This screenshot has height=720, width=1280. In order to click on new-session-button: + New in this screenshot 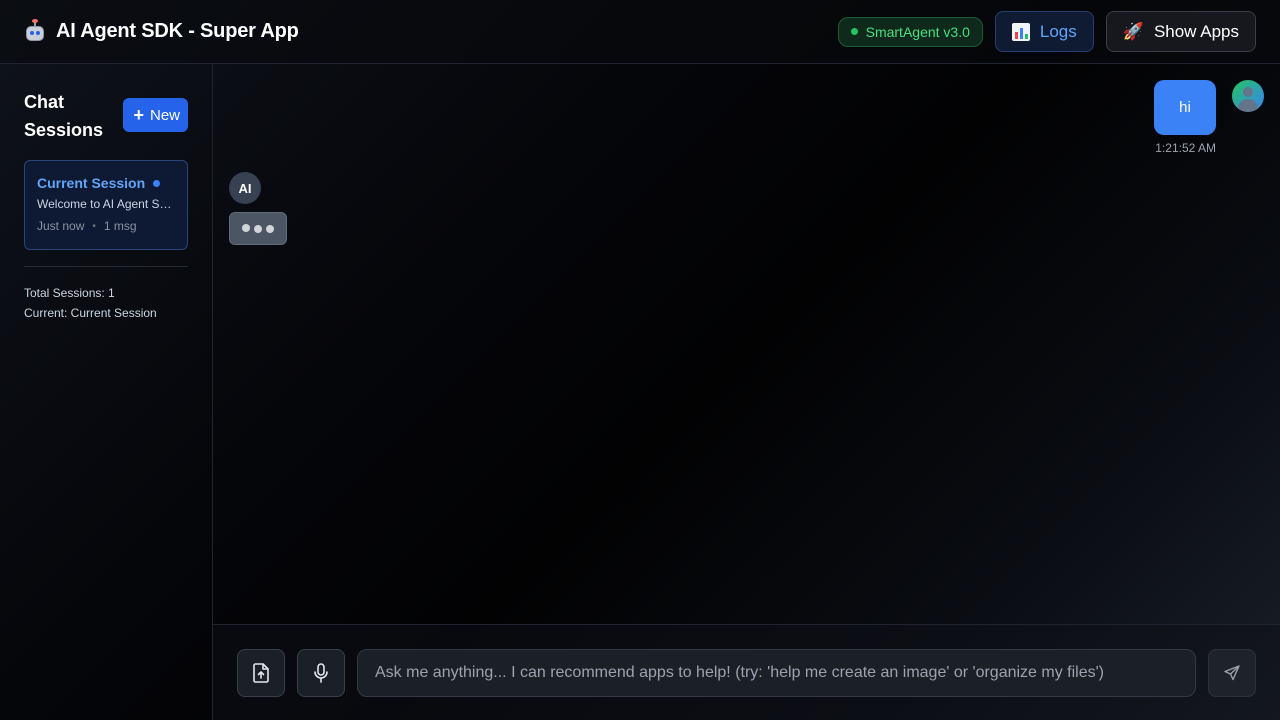, I will do `click(155, 115)`.